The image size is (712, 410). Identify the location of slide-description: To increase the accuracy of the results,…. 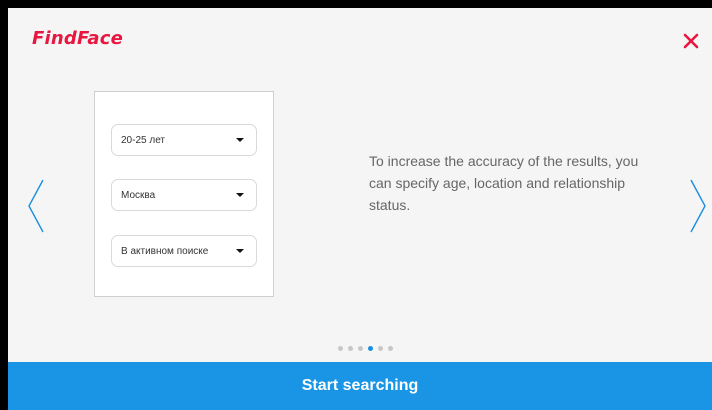
(504, 183).